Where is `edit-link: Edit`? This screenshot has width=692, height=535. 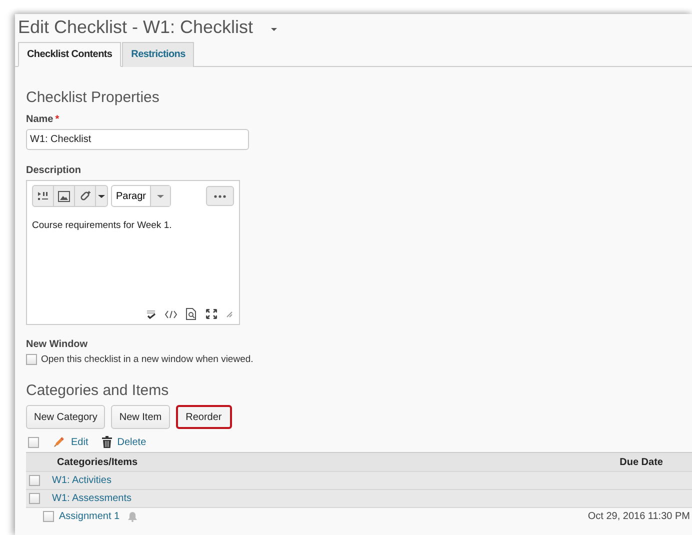
edit-link: Edit is located at coordinates (79, 442).